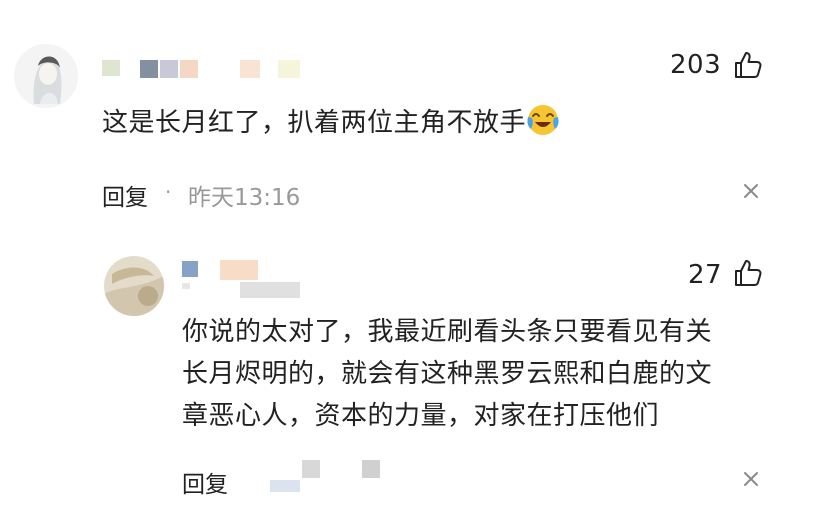 The width and height of the screenshot is (818, 522). What do you see at coordinates (205, 482) in the screenshot?
I see `reply-reply-button: 回复` at bounding box center [205, 482].